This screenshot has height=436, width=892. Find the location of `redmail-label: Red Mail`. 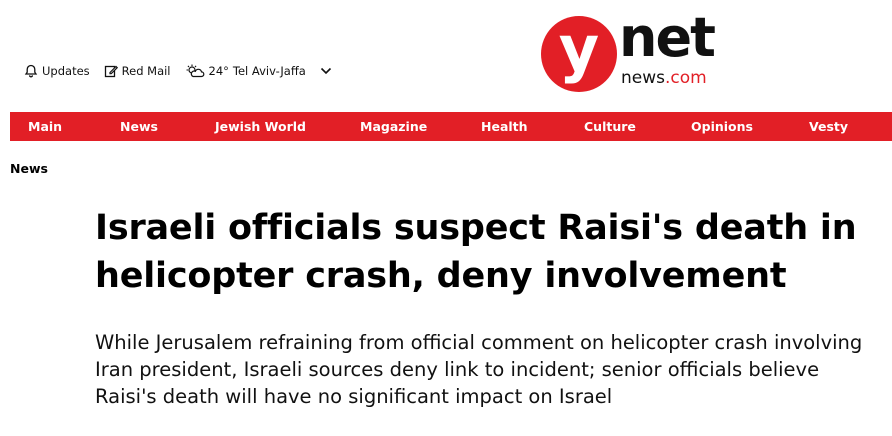

redmail-label: Red Mail is located at coordinates (146, 71).